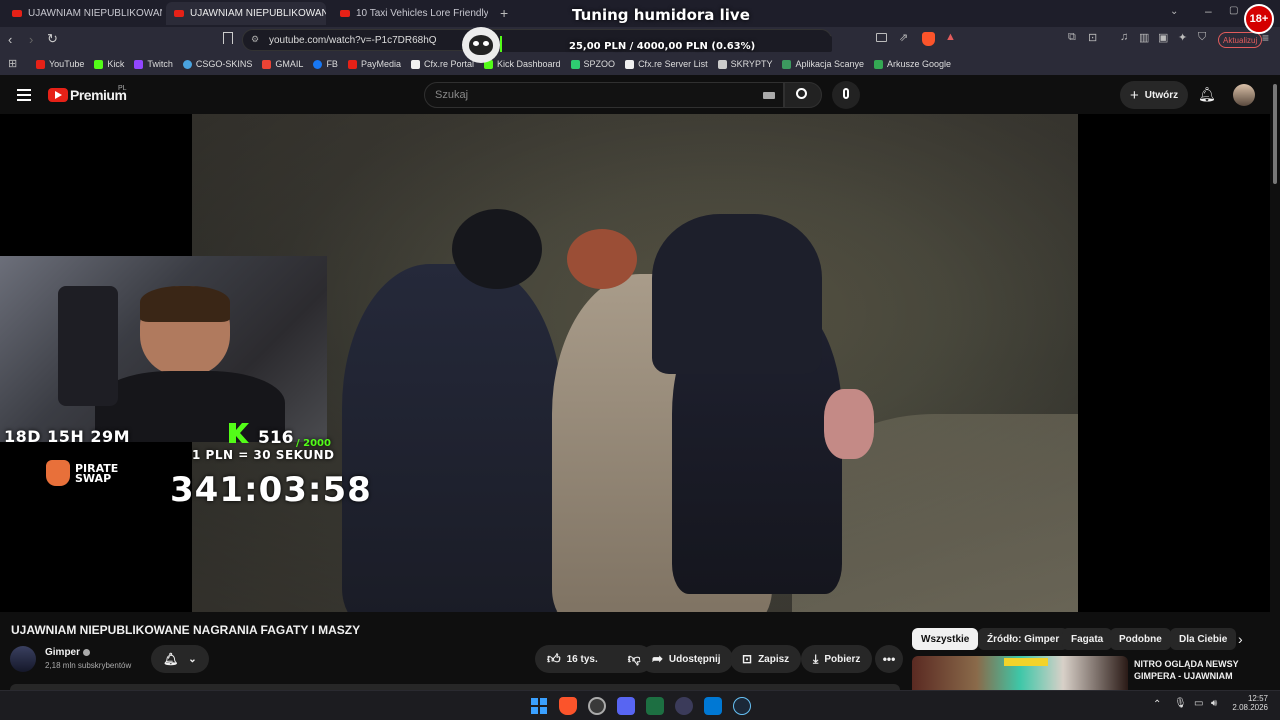  What do you see at coordinates (661, 15) in the screenshot?
I see `stream-title: Tuning humidora live` at bounding box center [661, 15].